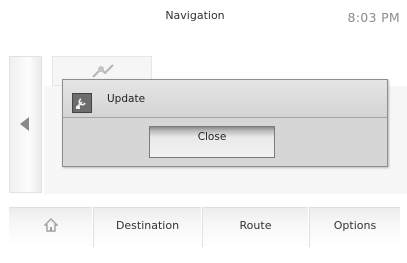 The width and height of the screenshot is (407, 263). What do you see at coordinates (147, 227) in the screenshot?
I see `tab-destination: Destination` at bounding box center [147, 227].